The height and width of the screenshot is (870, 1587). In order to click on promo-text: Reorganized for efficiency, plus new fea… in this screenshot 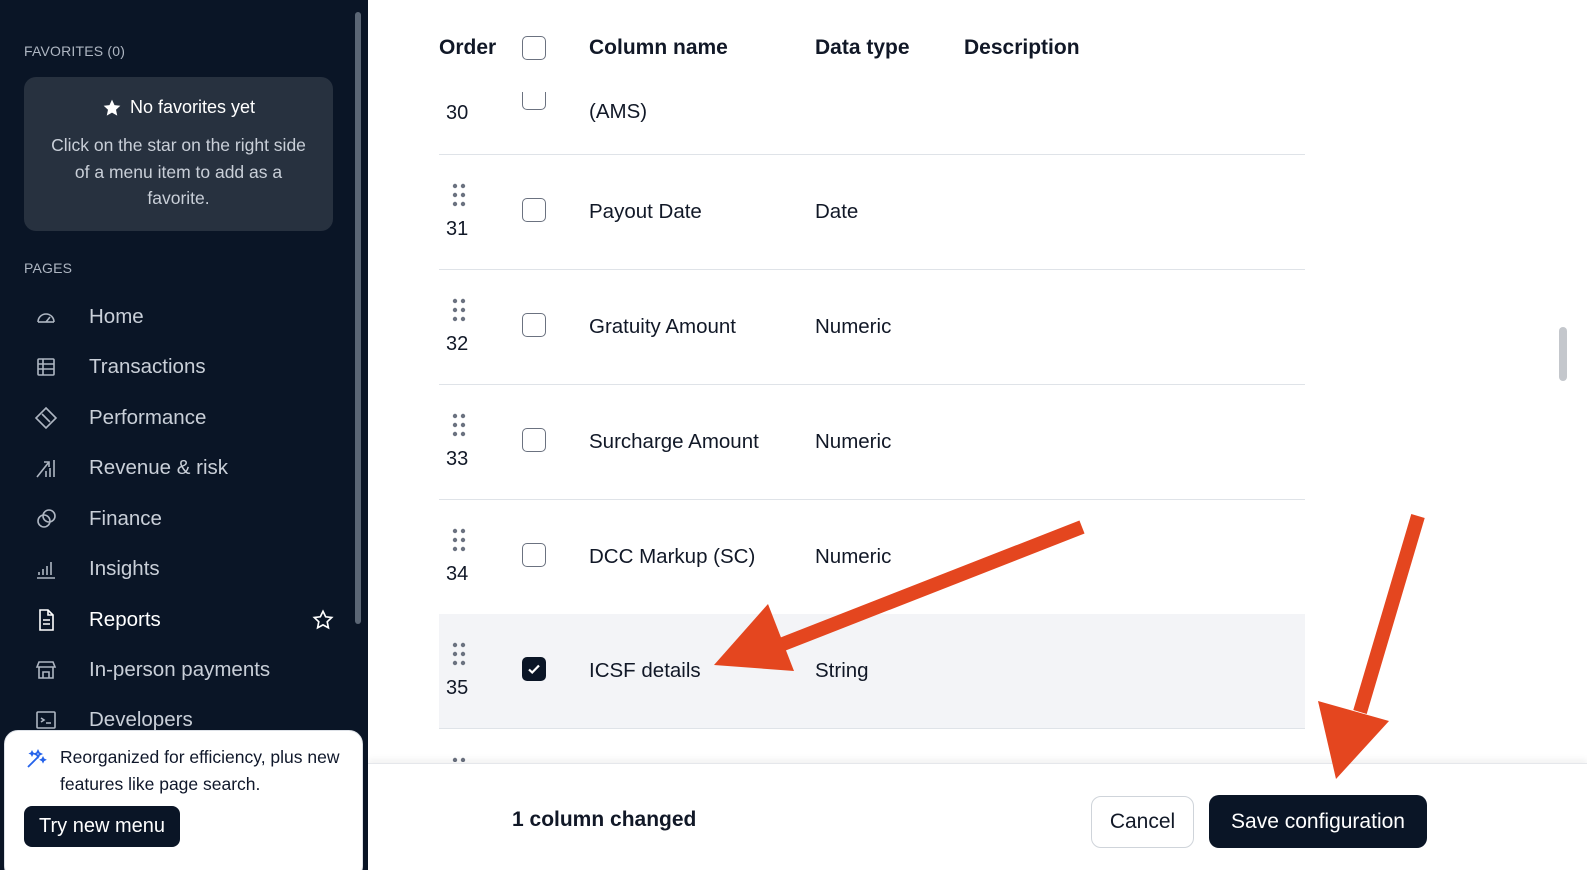, I will do `click(200, 770)`.